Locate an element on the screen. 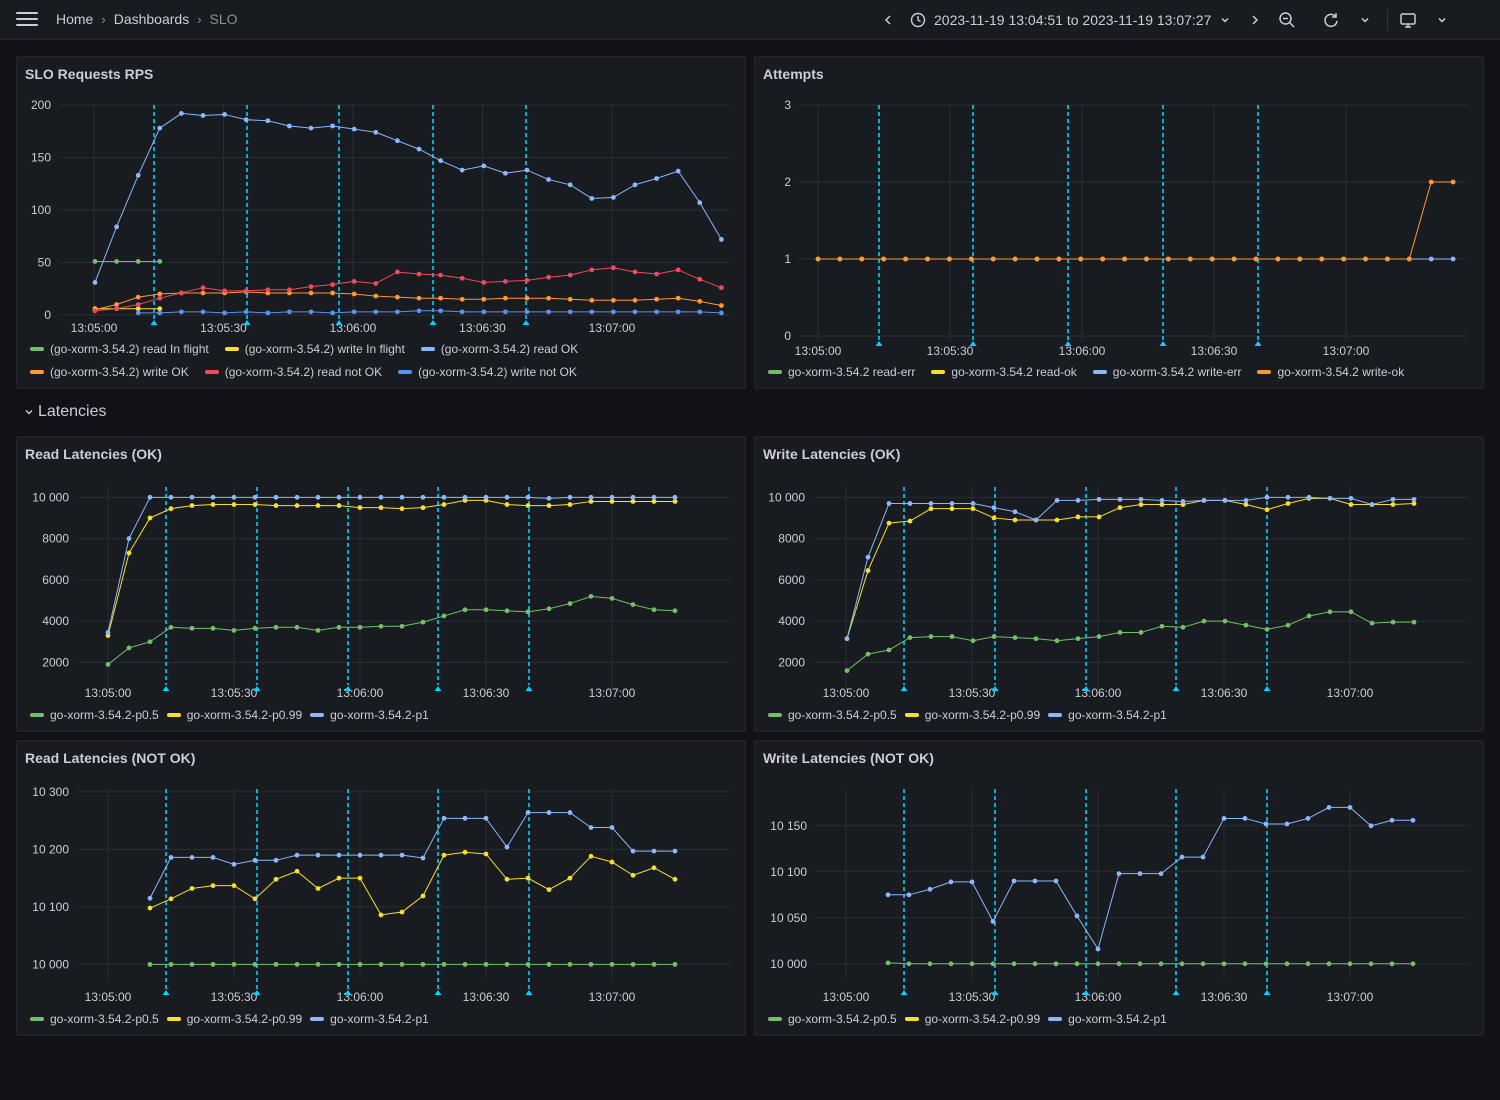  legend-item: go-xorm-3.54.2 read-err is located at coordinates (841, 371).